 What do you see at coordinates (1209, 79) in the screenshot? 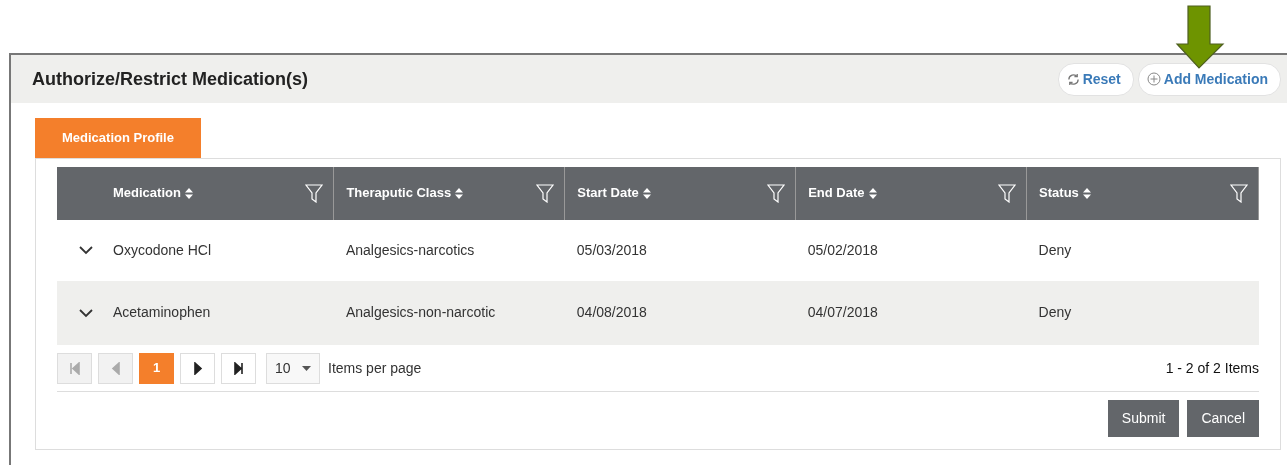
I see `add-button: Add Medication` at bounding box center [1209, 79].